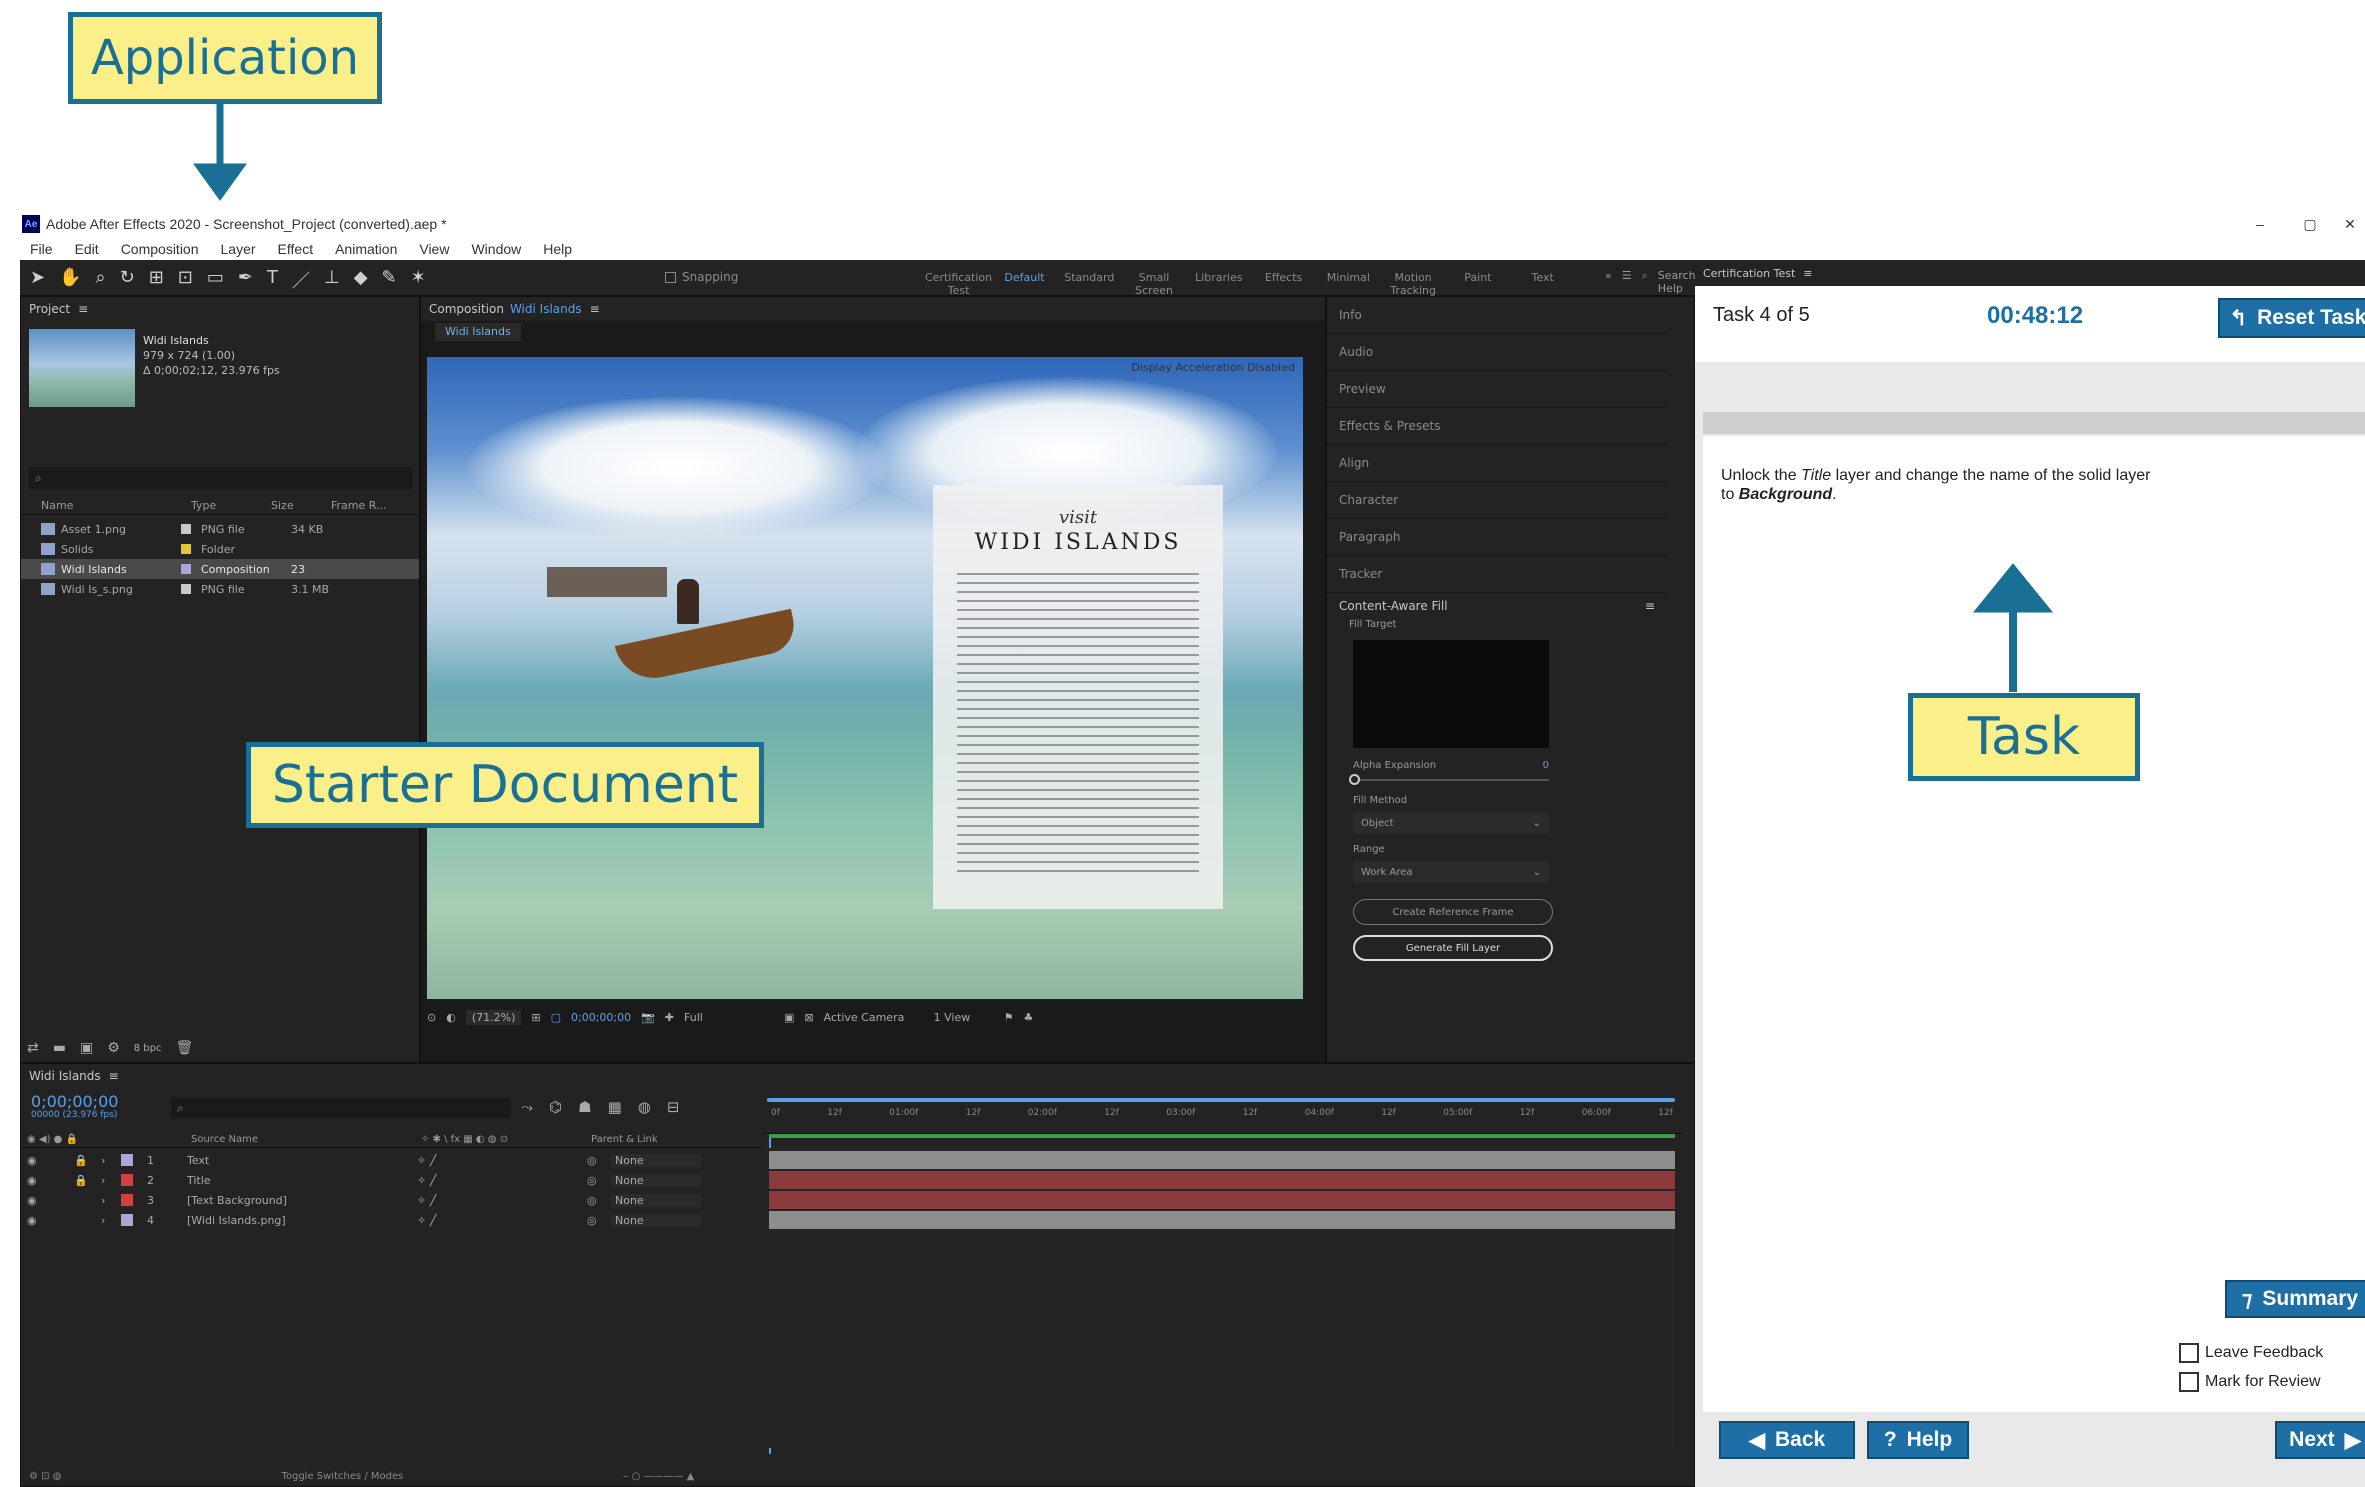 This screenshot has width=2365, height=1487. Describe the element at coordinates (1677, 282) in the screenshot. I see `search-help-label: Search Help` at that location.